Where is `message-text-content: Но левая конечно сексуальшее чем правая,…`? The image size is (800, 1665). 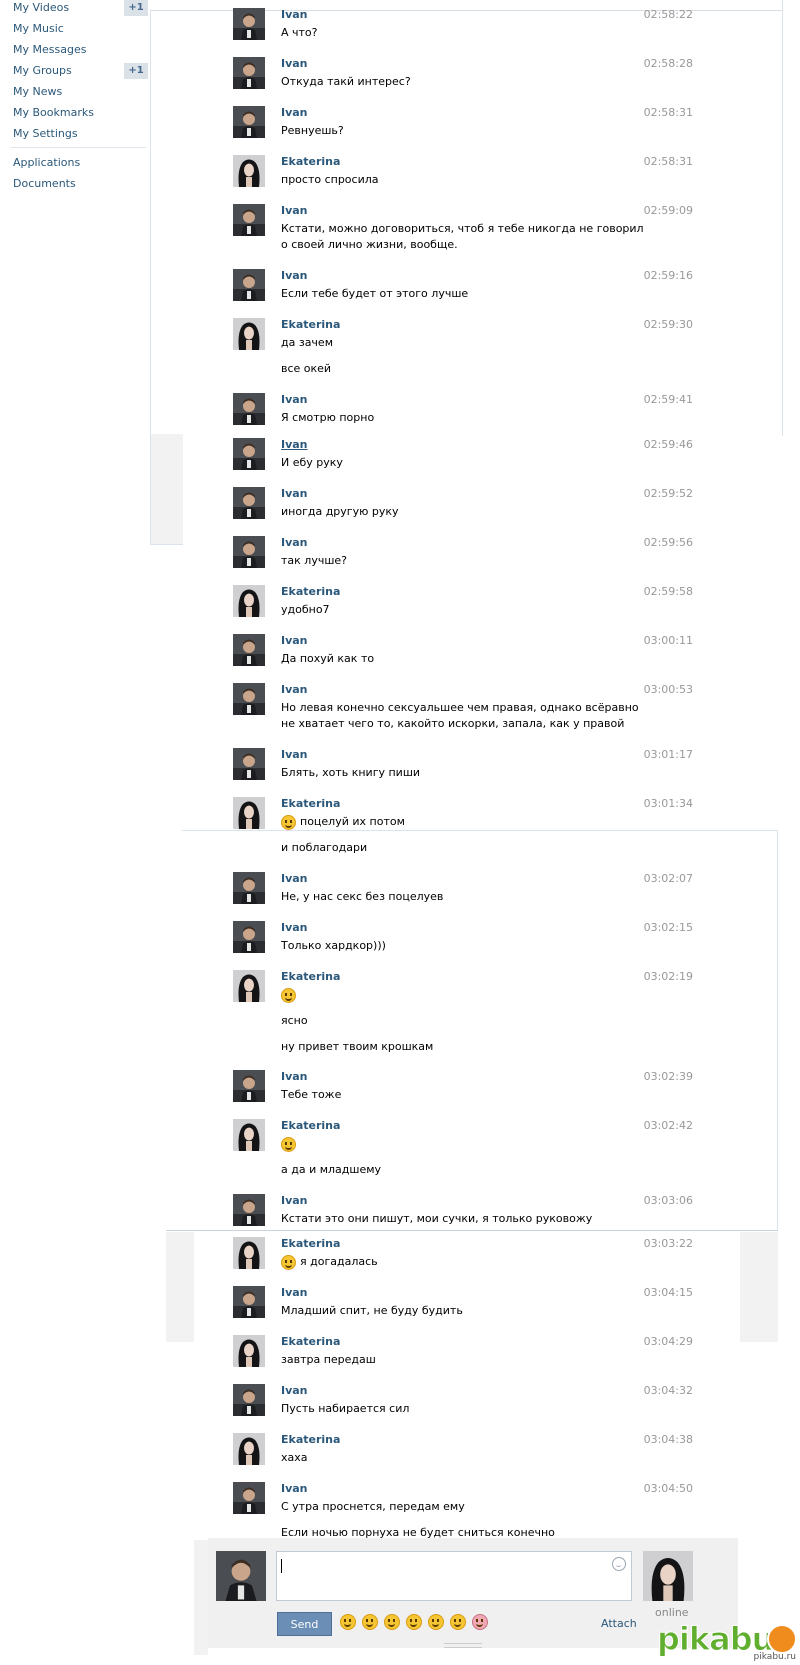 message-text-content: Но левая конечно сексуальшее чем правая,… is located at coordinates (460, 715).